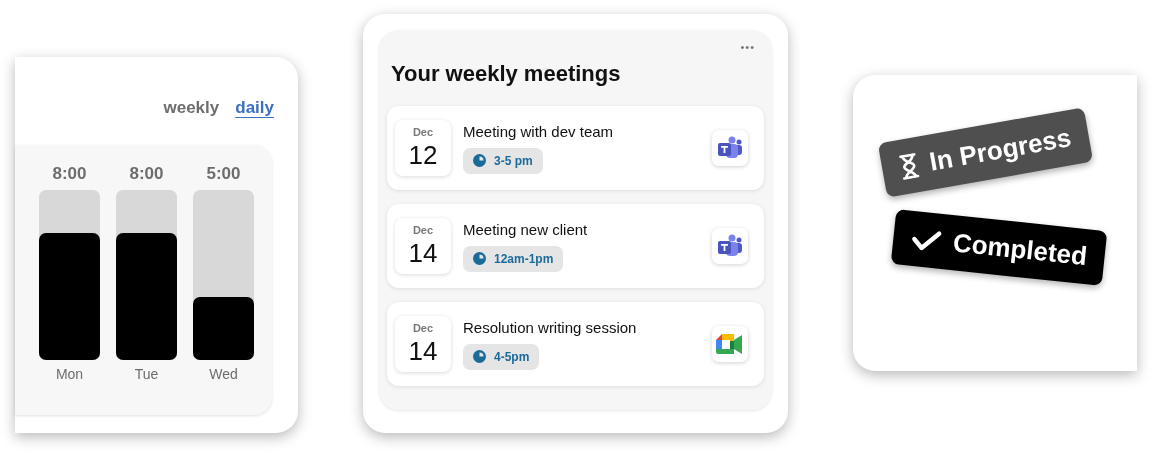  What do you see at coordinates (730, 343) in the screenshot?
I see `video-camera-icon` at bounding box center [730, 343].